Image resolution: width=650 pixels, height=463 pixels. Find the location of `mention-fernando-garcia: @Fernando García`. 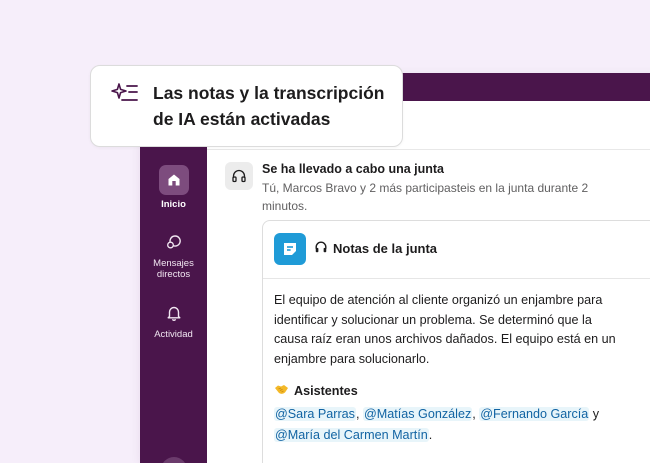

mention-fernando-garcia: @Fernando García is located at coordinates (534, 414).